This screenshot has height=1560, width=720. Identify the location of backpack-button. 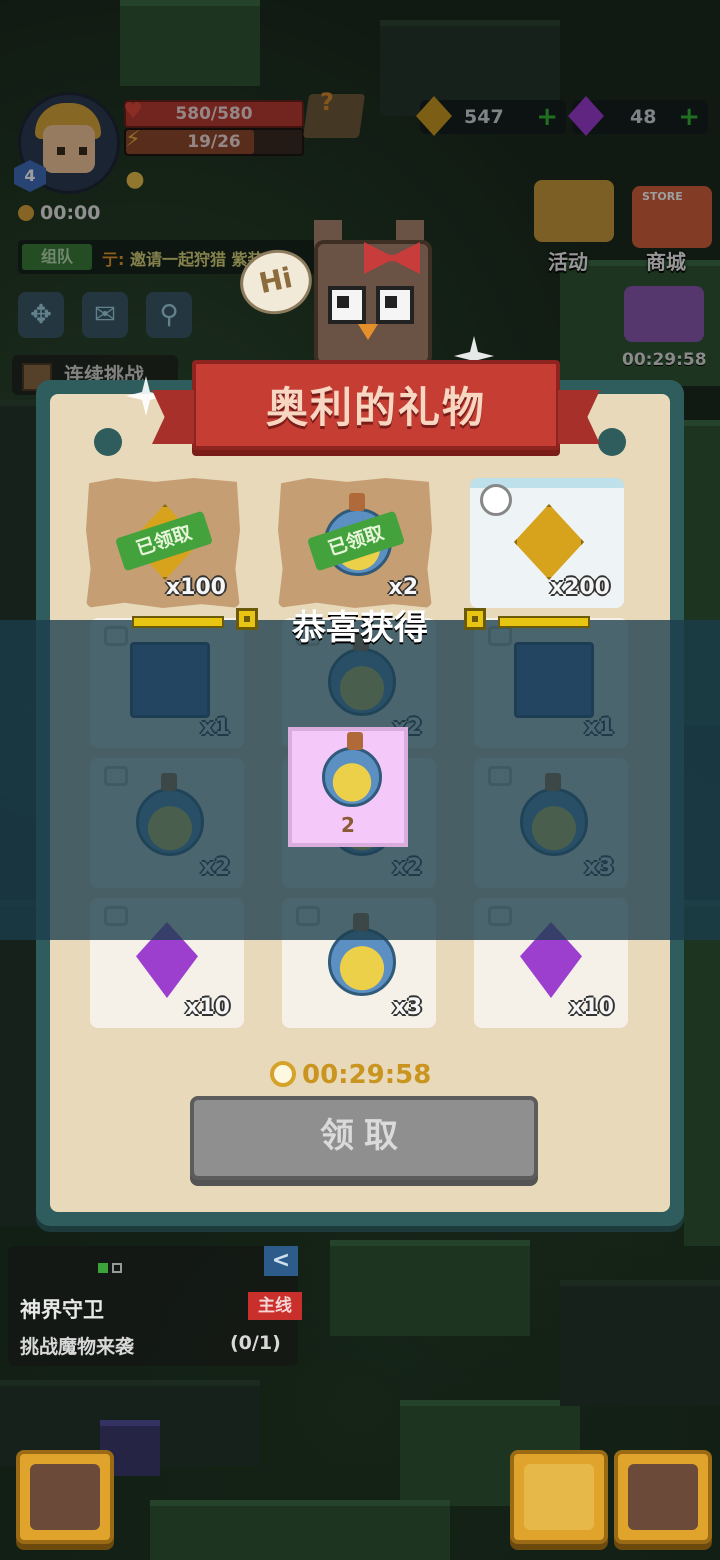
(663, 1497).